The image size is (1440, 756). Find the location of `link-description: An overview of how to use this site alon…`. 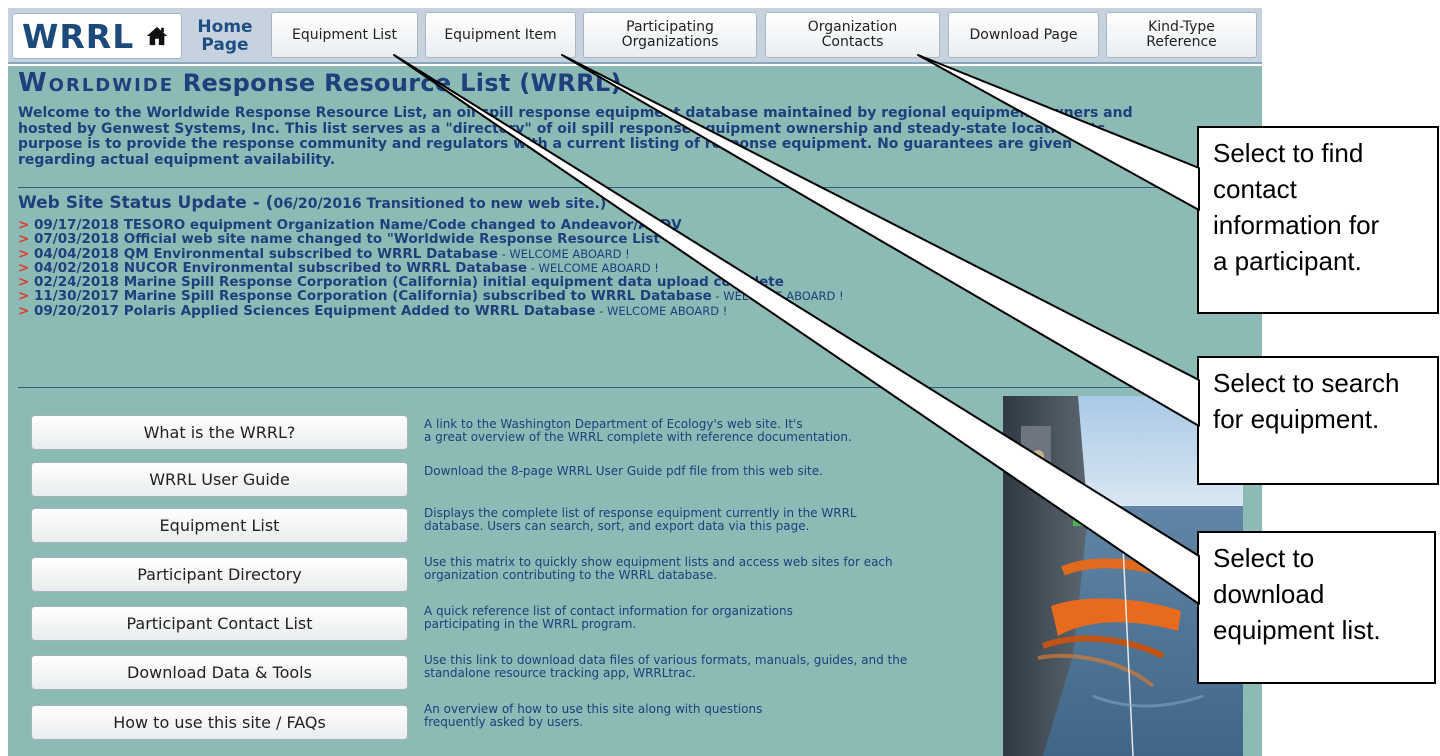

link-description: An overview of how to use this site alon… is located at coordinates (593, 715).